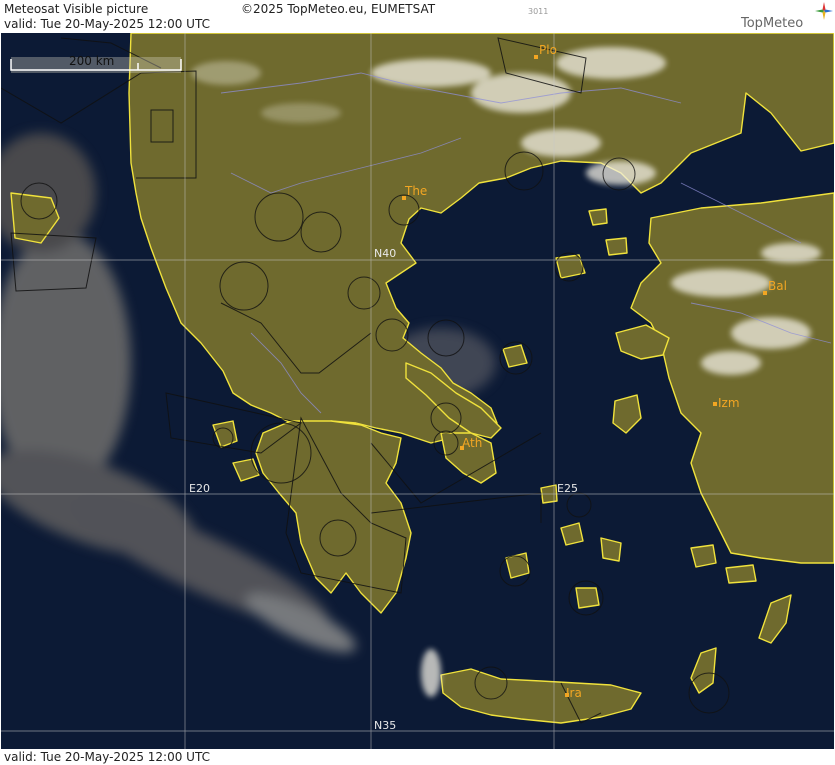 This screenshot has width=835, height=765. What do you see at coordinates (76, 9) in the screenshot?
I see `product-title: Meteosat Visible picture` at bounding box center [76, 9].